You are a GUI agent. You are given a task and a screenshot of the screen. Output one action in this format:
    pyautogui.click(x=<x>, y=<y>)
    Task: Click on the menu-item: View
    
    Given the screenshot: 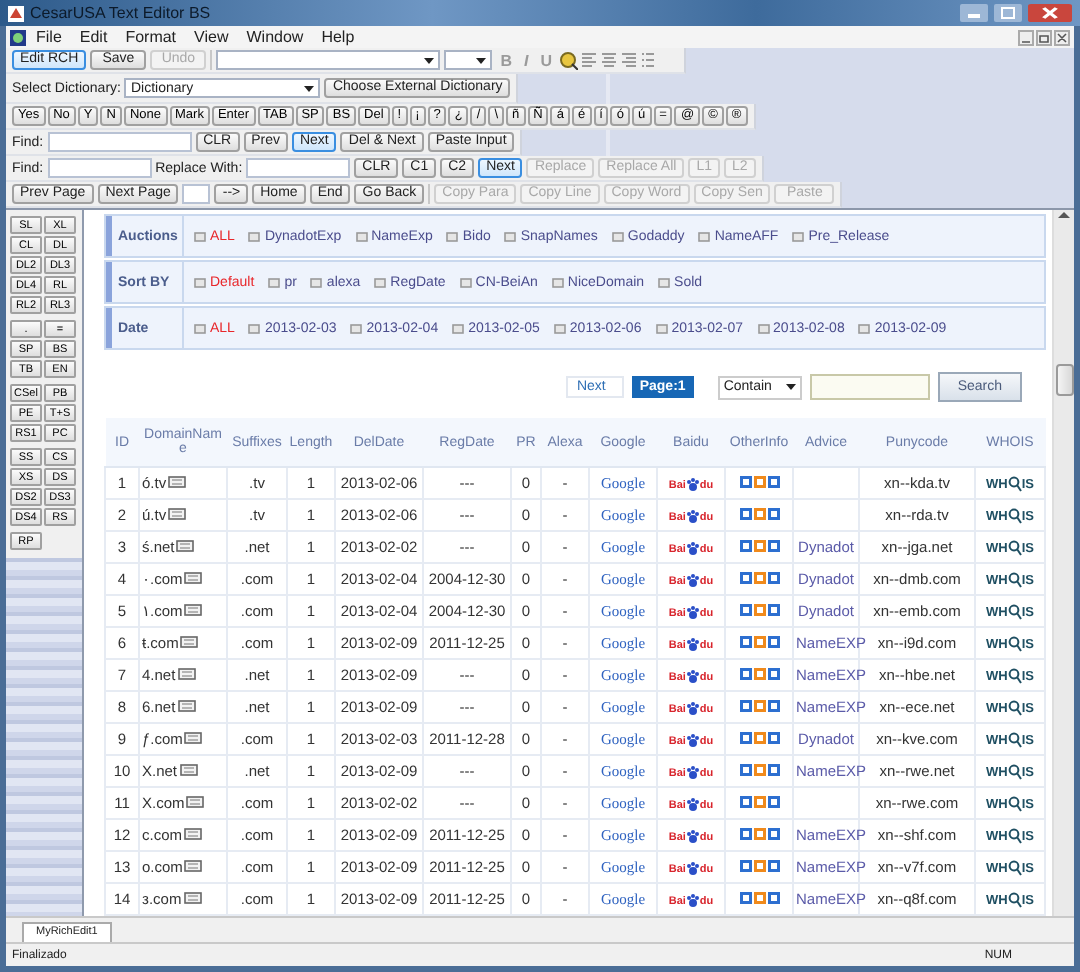 What is the action you would take?
    pyautogui.click(x=211, y=37)
    